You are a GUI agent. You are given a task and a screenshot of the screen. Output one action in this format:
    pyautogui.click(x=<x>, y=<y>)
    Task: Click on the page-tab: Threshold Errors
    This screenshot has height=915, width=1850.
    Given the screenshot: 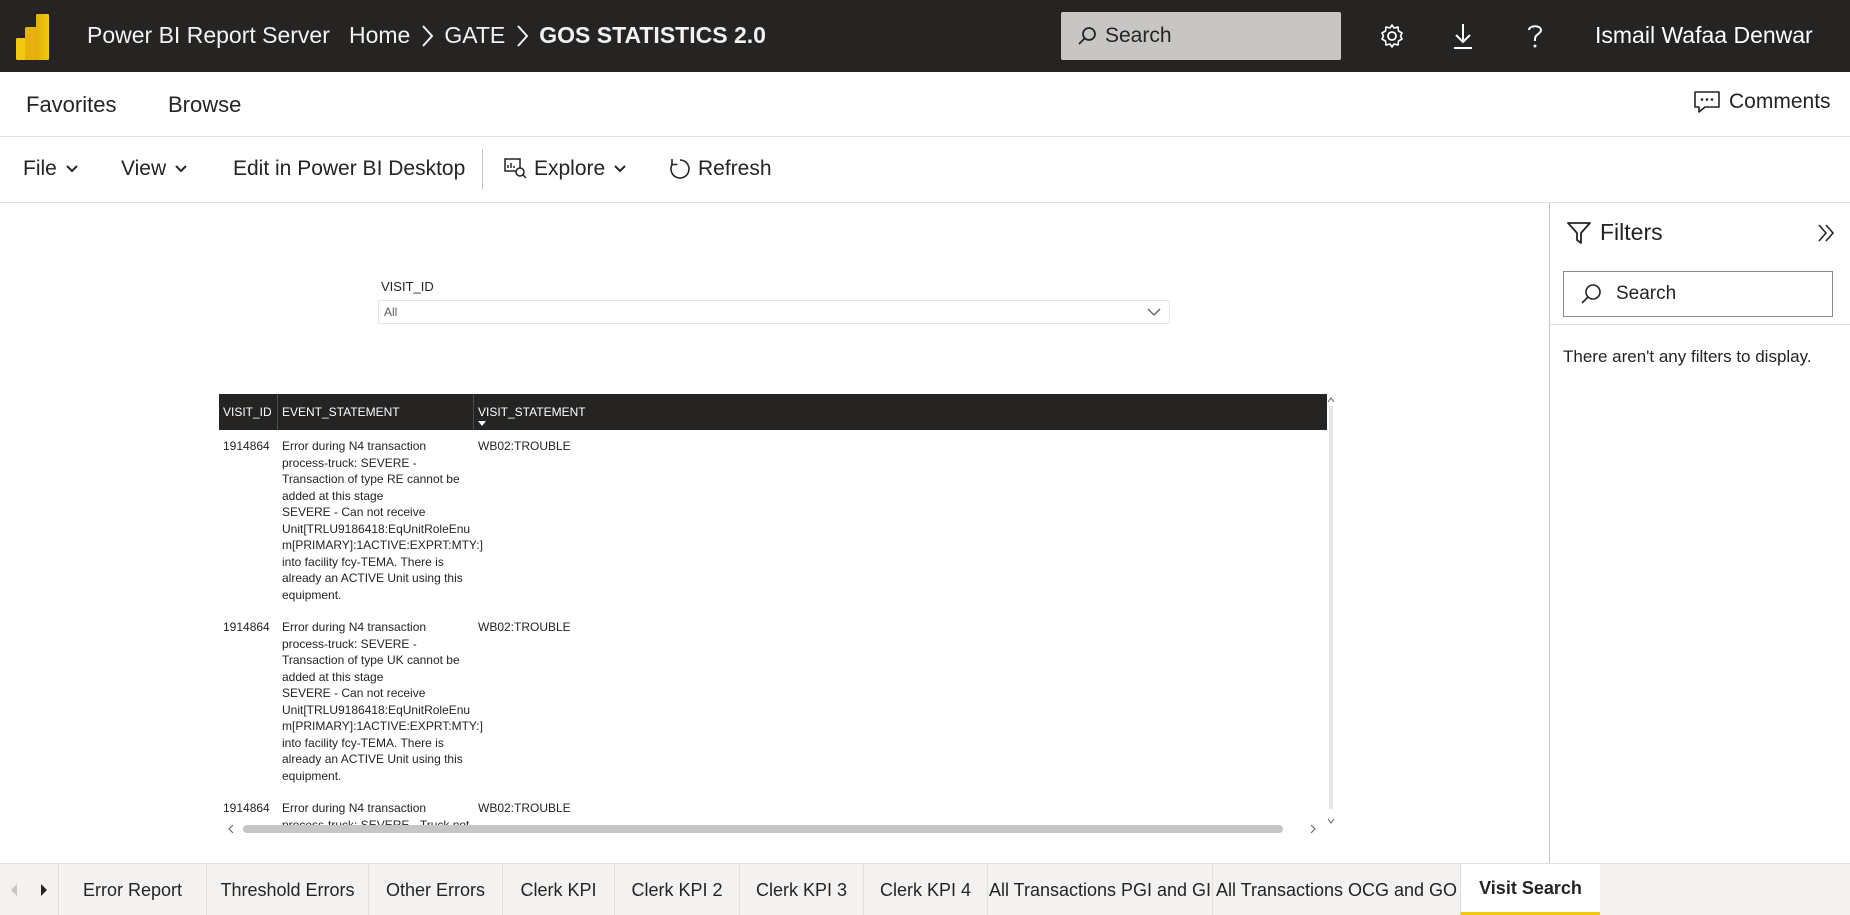 What is the action you would take?
    pyautogui.click(x=287, y=889)
    